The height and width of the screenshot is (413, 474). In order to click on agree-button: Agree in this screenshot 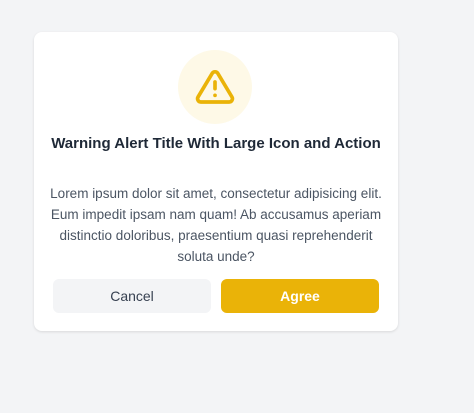, I will do `click(300, 296)`.